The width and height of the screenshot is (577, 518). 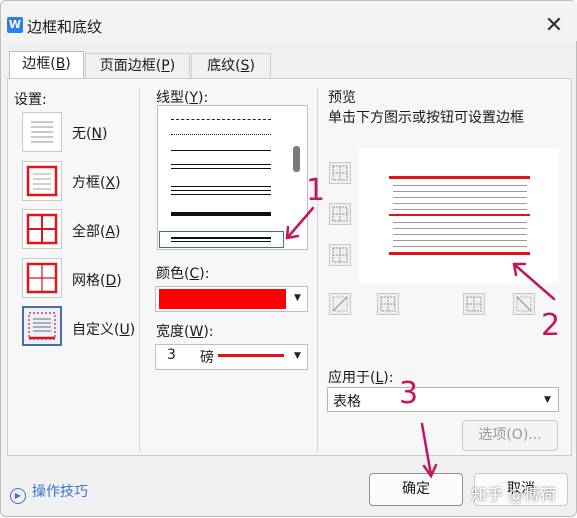 What do you see at coordinates (300, 222) in the screenshot?
I see `arrow-1-shaft` at bounding box center [300, 222].